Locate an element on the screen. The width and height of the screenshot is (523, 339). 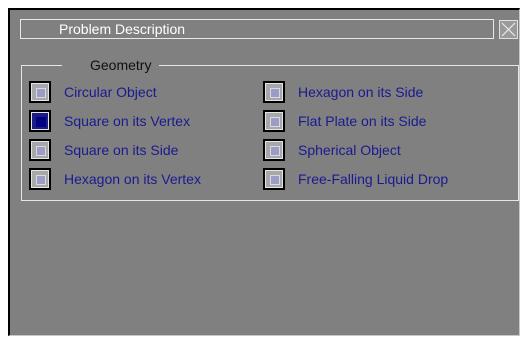
option-label: Square on its Vertex is located at coordinates (127, 121).